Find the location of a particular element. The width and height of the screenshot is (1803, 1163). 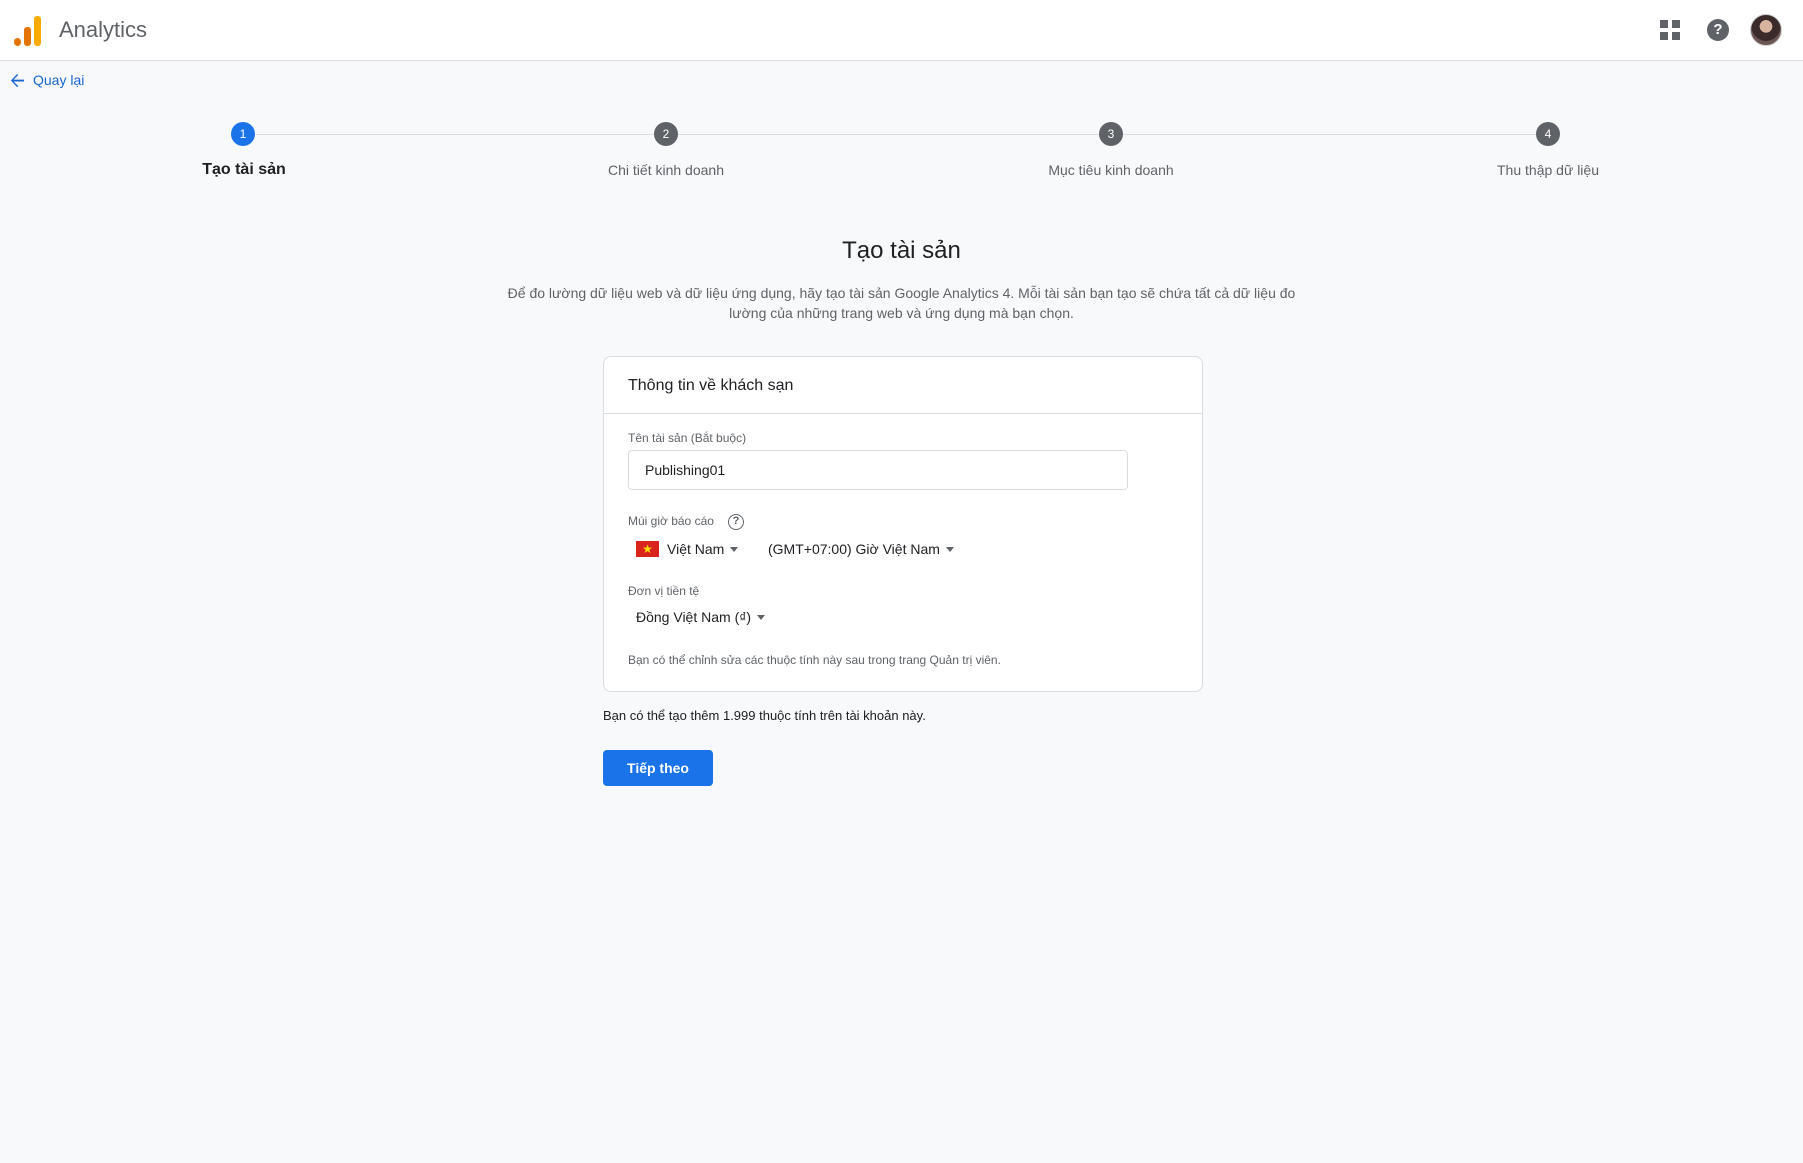

vietnam-flag-icon: ★ is located at coordinates (647, 549).